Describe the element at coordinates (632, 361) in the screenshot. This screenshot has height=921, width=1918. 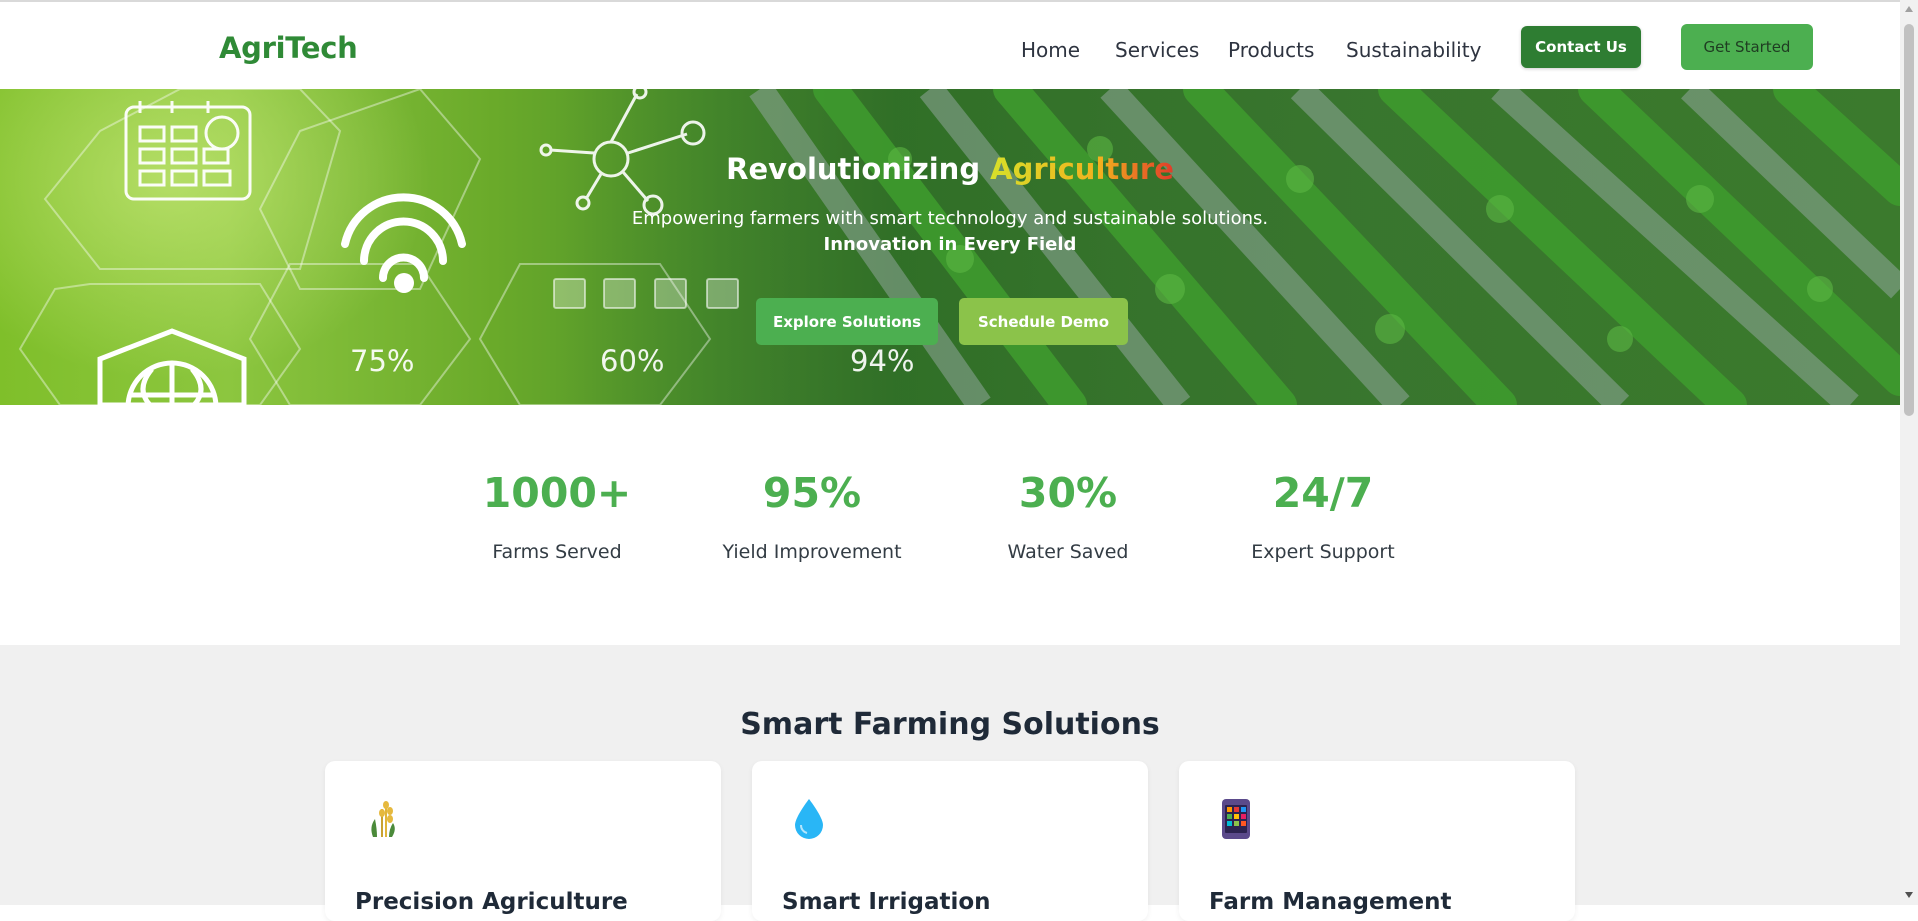
I see `overlay-stat-2: 60%` at that location.